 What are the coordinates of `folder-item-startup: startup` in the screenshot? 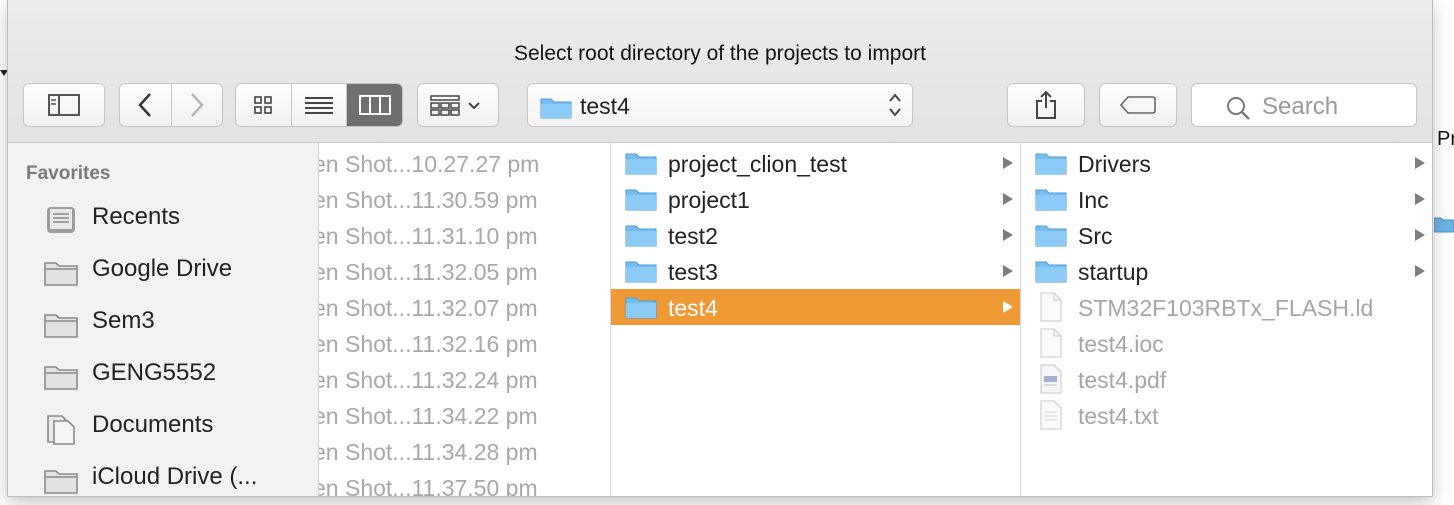 It's located at (1226, 271).